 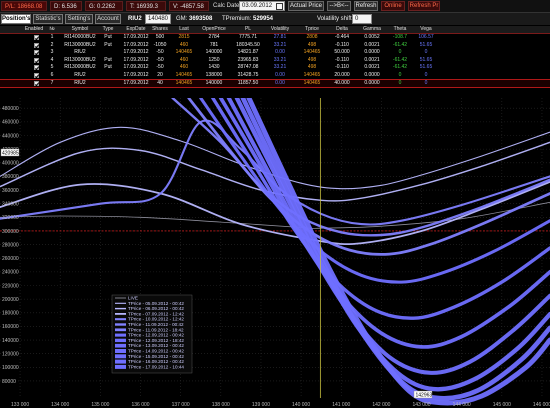 I want to click on col-header-num: №, so click(x=52, y=29).